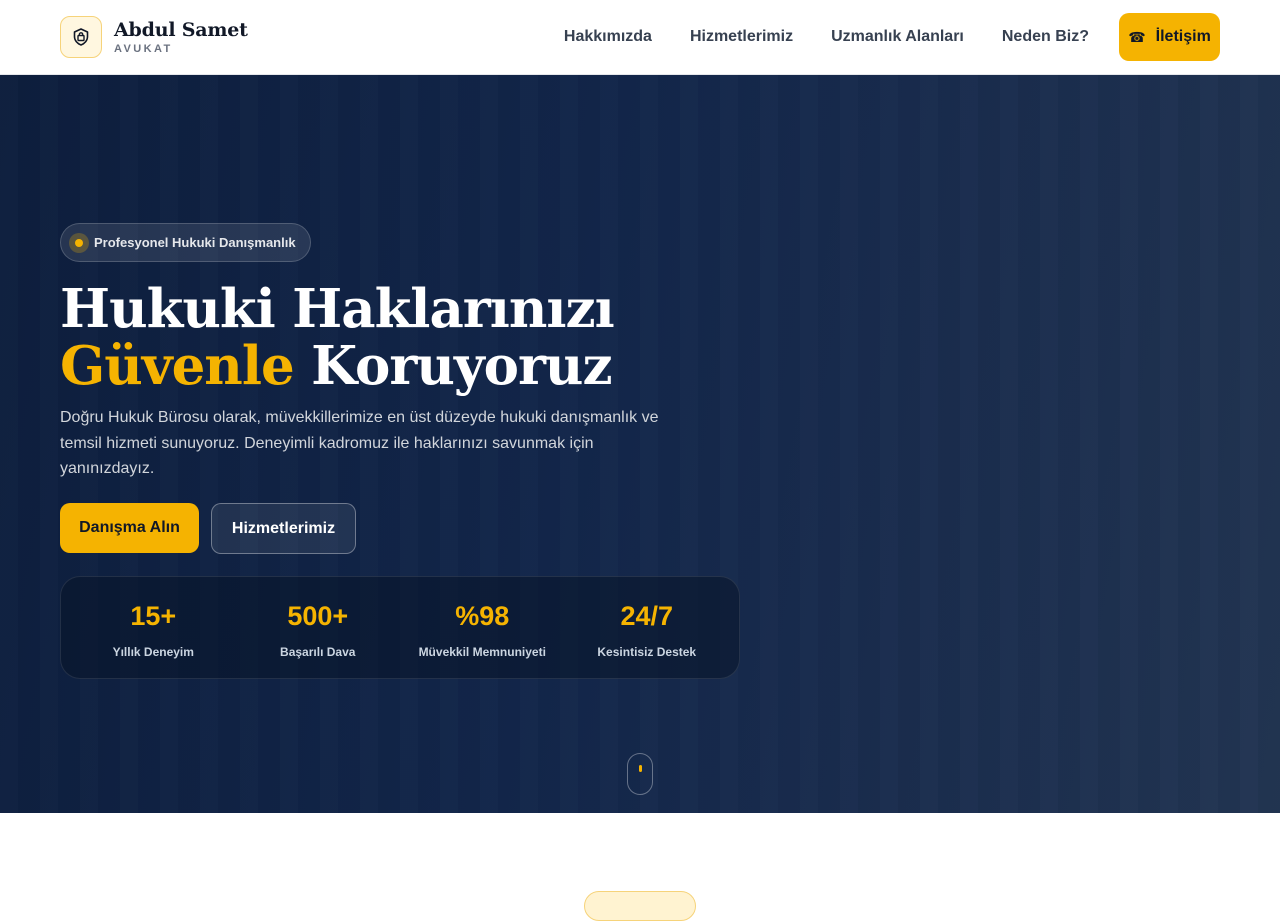 This screenshot has height=921, width=1280. I want to click on nav-link-why-us: Neden Biz?, so click(1045, 37).